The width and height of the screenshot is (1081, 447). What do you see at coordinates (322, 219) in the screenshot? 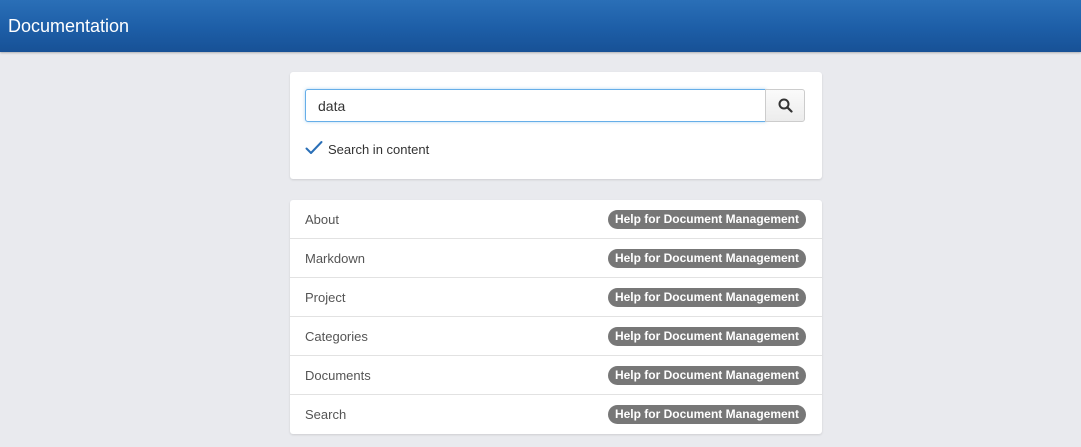
I see `result-title: About` at bounding box center [322, 219].